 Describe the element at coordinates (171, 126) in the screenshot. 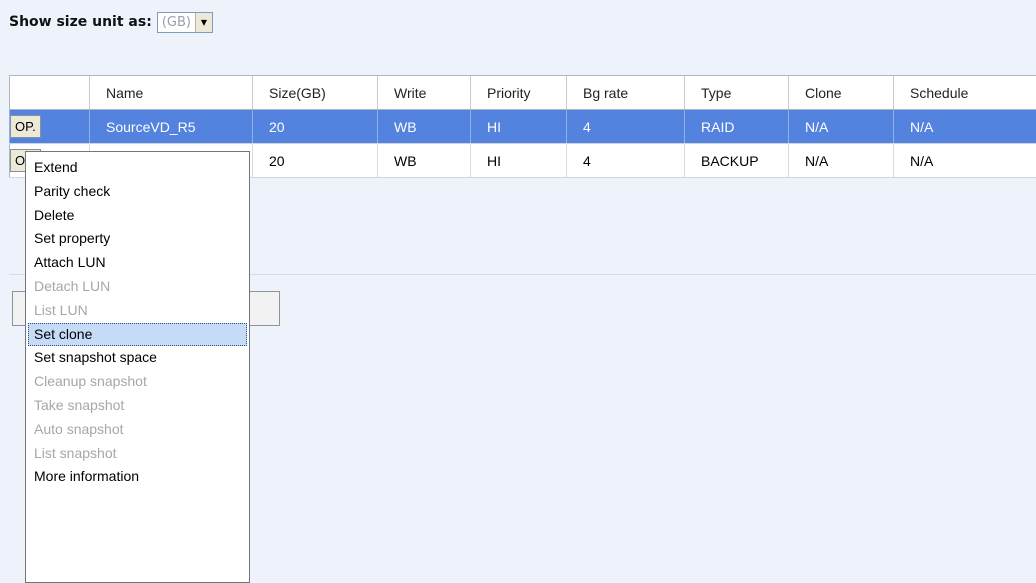

I see `cell-name: SourceVD_R5` at that location.